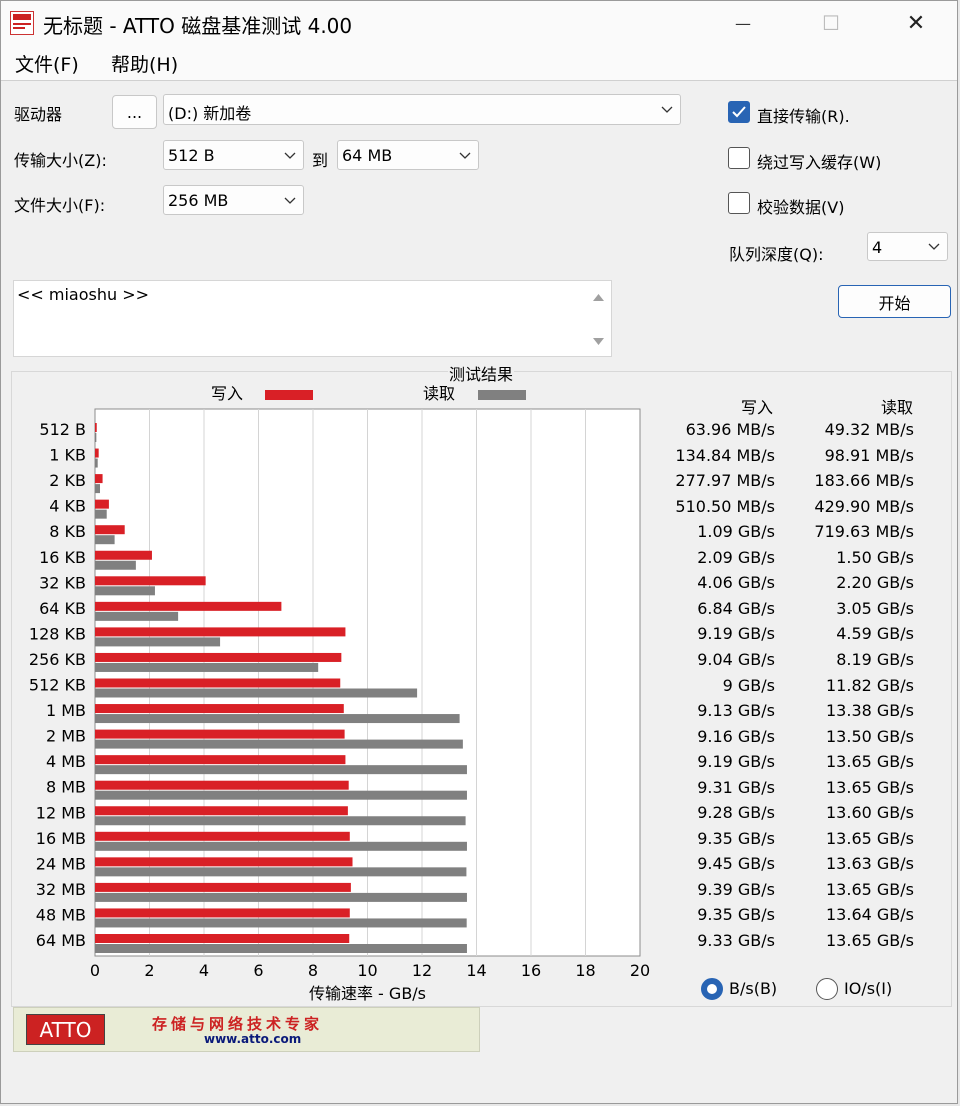 The width and height of the screenshot is (960, 1106). Describe the element at coordinates (736, 532) in the screenshot. I see `write-result-cell: 1.09 GB/s` at that location.